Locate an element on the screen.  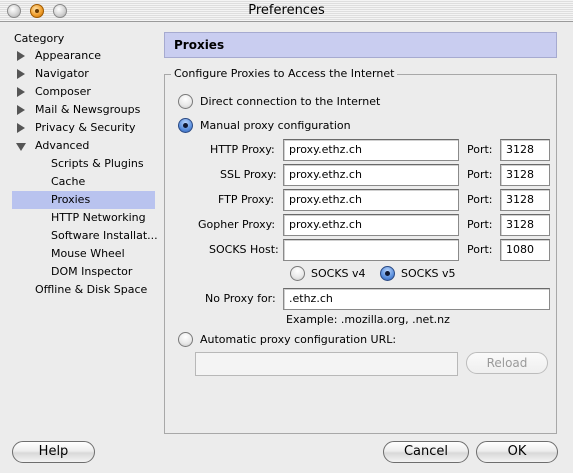
panel-title: Proxies is located at coordinates (360, 45).